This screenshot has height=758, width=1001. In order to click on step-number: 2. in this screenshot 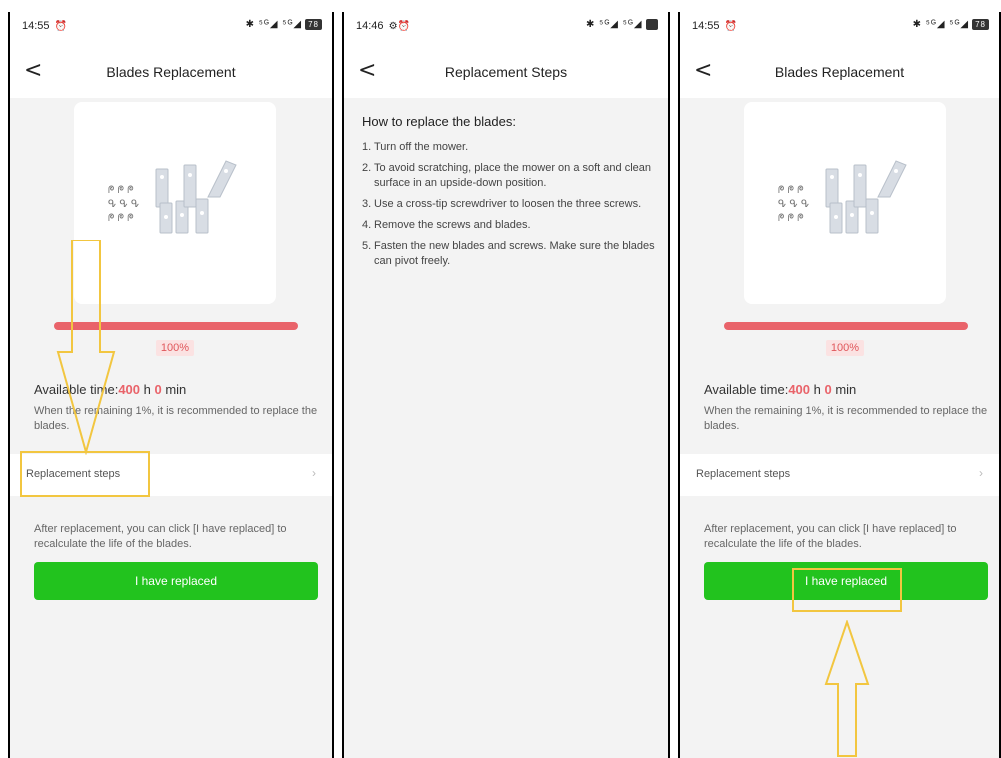, I will do `click(367, 168)`.